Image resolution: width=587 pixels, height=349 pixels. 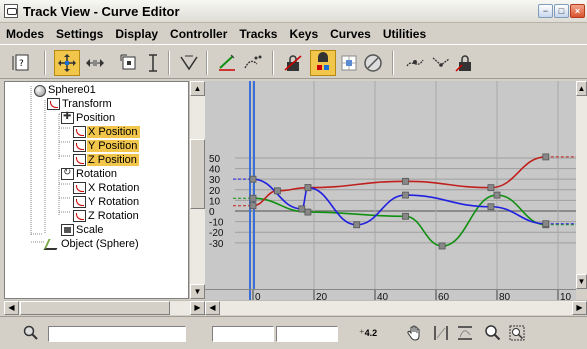 I want to click on rotation-icon, so click(x=67, y=173).